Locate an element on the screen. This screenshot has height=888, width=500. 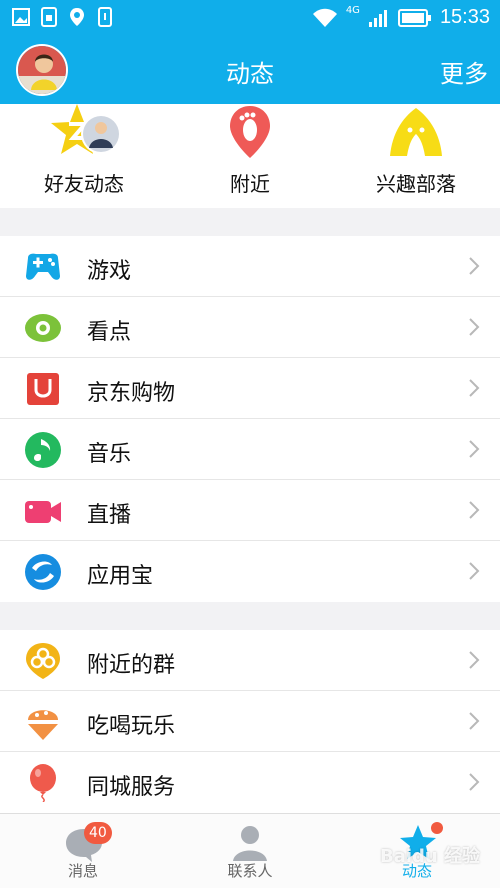
video-camera-icon is located at coordinates (43, 512).